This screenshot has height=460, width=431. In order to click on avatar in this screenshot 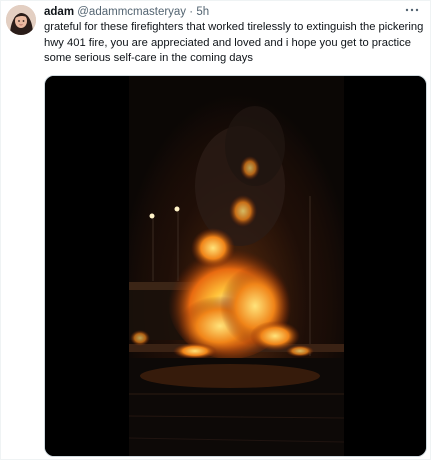, I will do `click(21, 20)`.